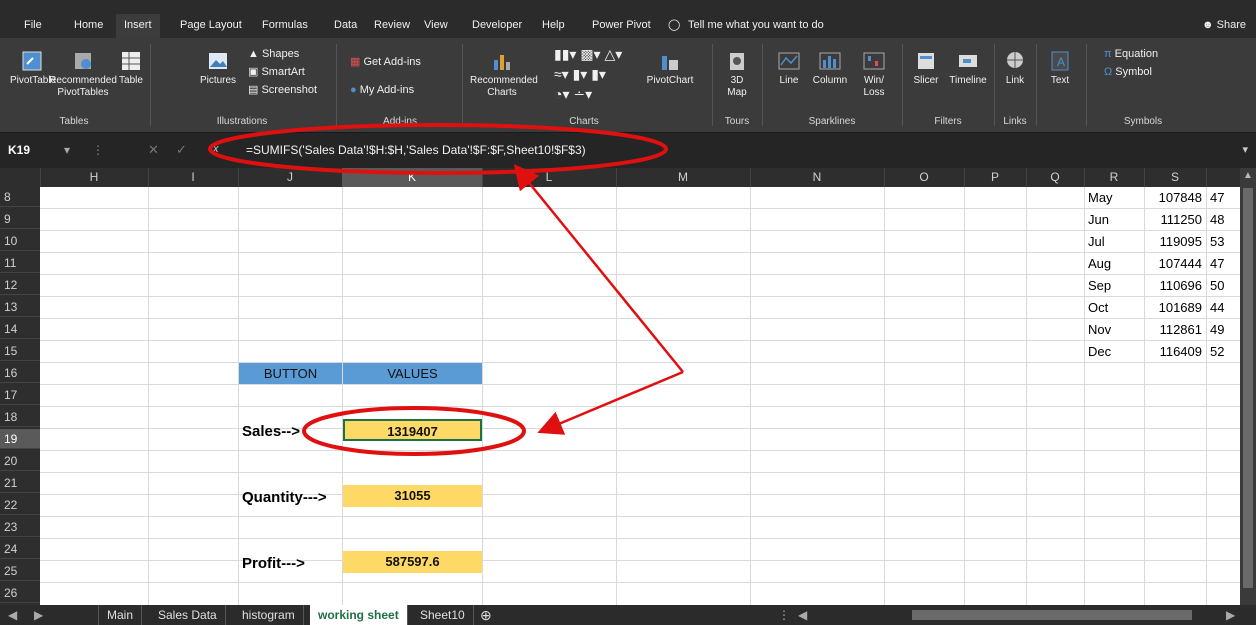  Describe the element at coordinates (218, 68) in the screenshot. I see `pictures-button: Pictures` at that location.